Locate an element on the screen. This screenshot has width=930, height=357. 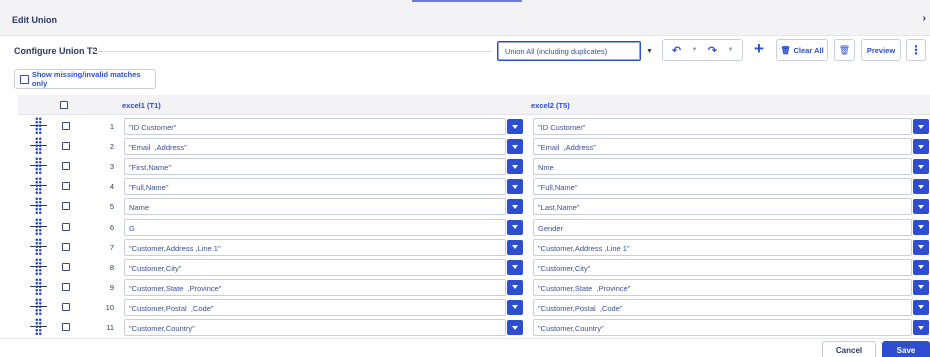
right-column-field: Nme is located at coordinates (722, 167).